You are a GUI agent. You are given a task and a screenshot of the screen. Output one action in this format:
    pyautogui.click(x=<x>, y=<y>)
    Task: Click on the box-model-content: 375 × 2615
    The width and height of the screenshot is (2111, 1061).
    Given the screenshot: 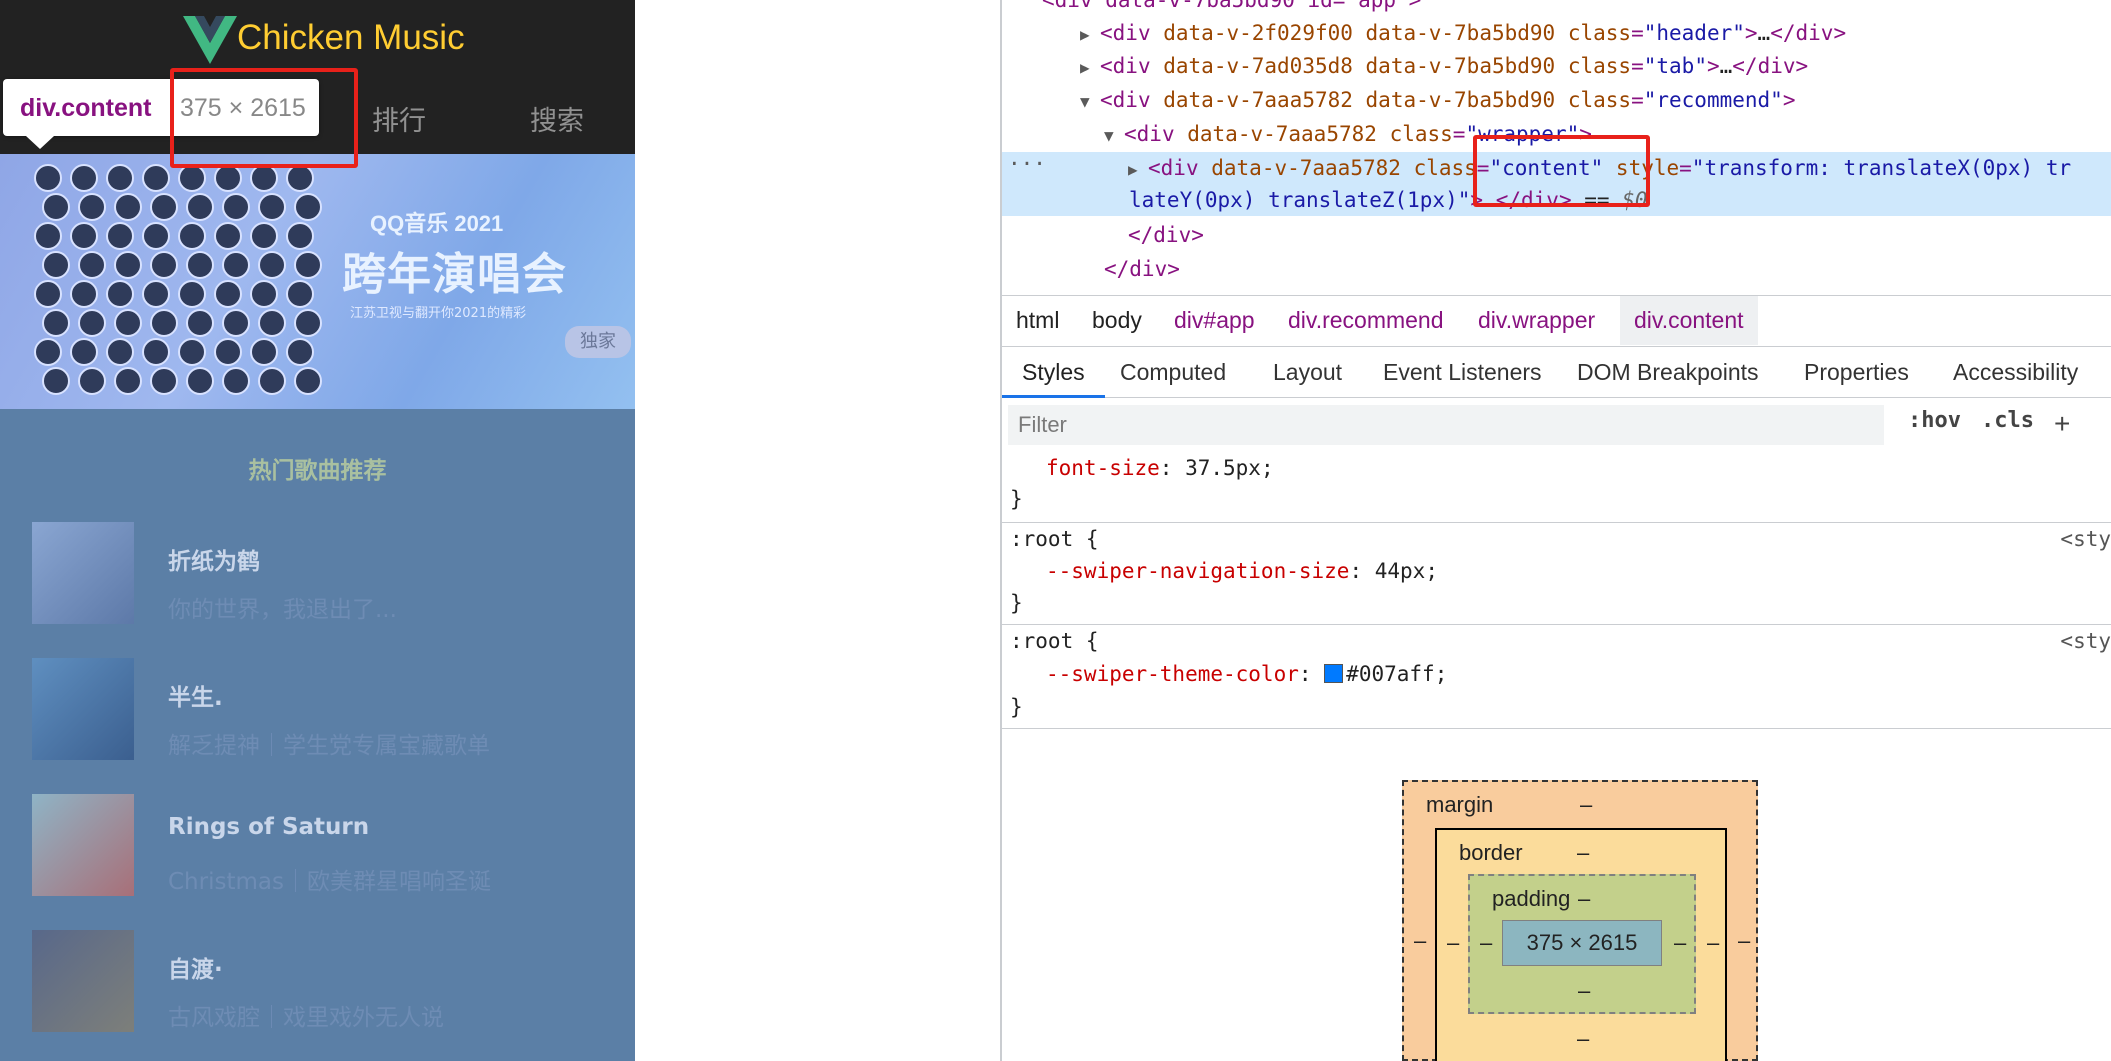 What is the action you would take?
    pyautogui.click(x=1582, y=943)
    